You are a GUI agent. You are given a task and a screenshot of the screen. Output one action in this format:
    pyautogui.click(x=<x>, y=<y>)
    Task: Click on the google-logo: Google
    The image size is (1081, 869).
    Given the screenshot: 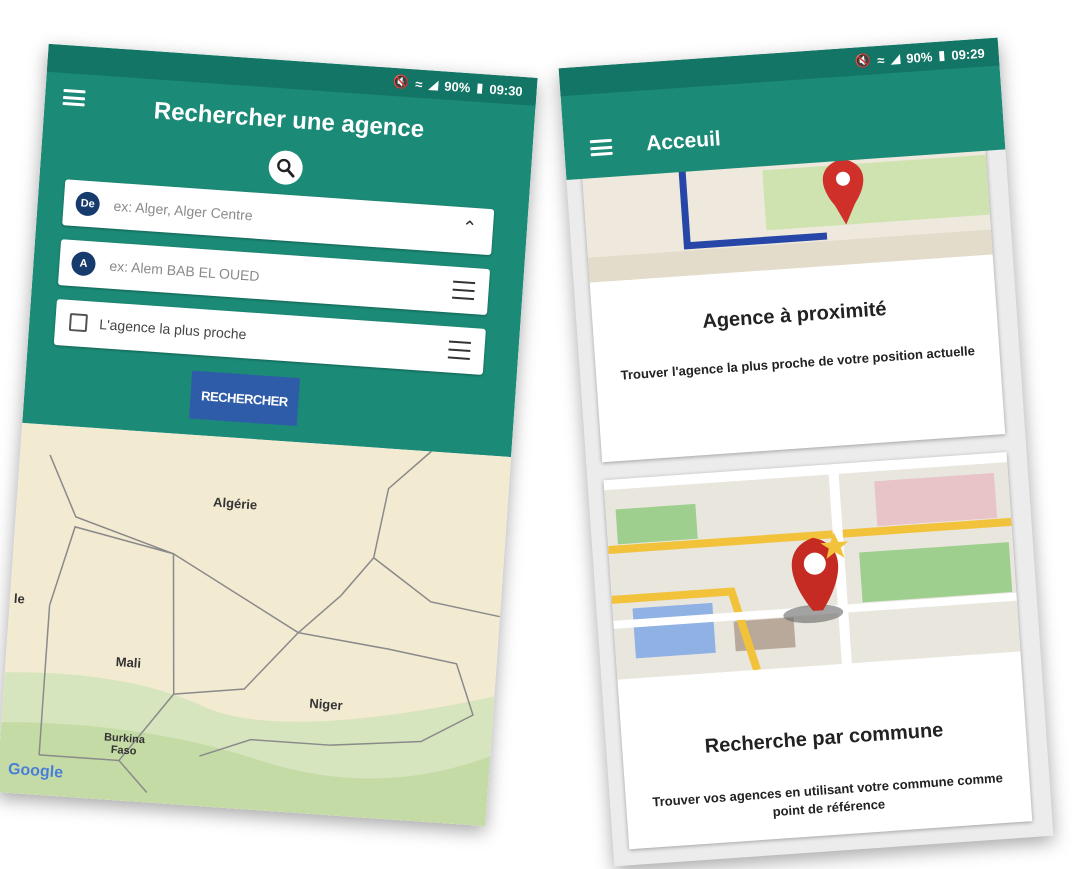 What is the action you would take?
    pyautogui.click(x=35, y=771)
    